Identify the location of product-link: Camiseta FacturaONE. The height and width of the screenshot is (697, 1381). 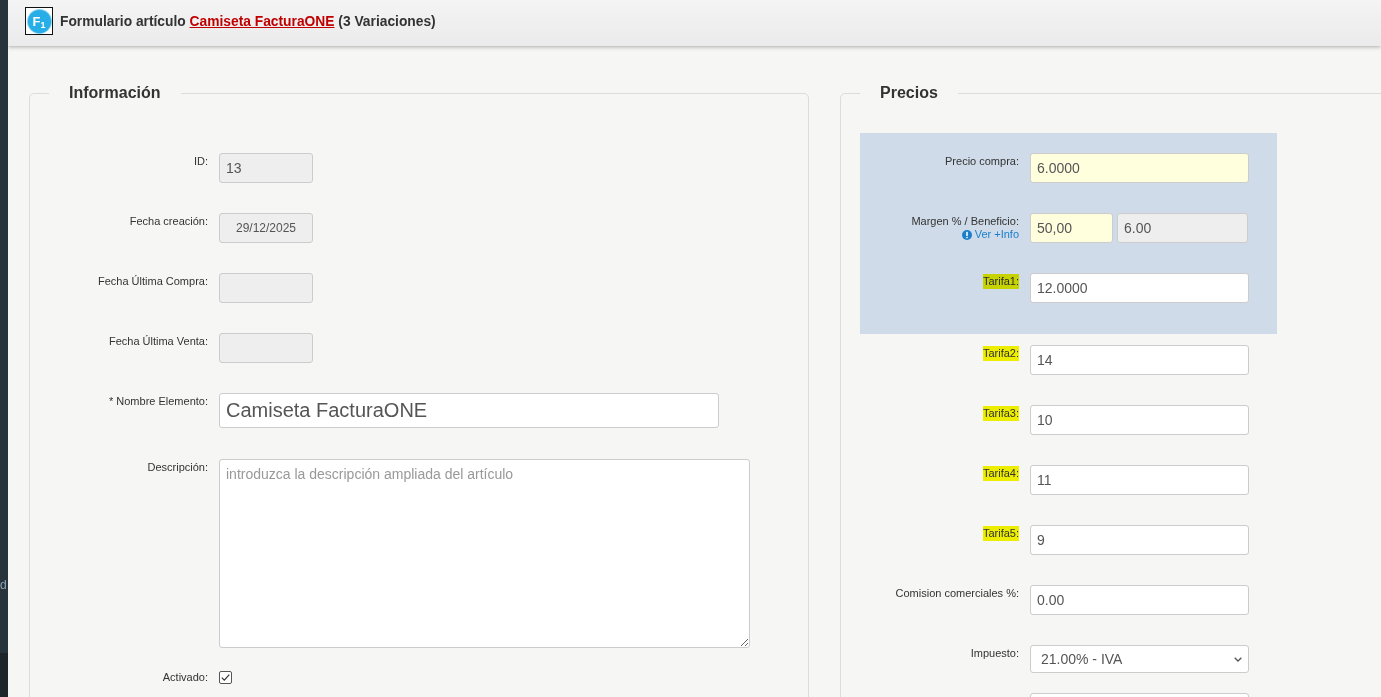
(262, 21).